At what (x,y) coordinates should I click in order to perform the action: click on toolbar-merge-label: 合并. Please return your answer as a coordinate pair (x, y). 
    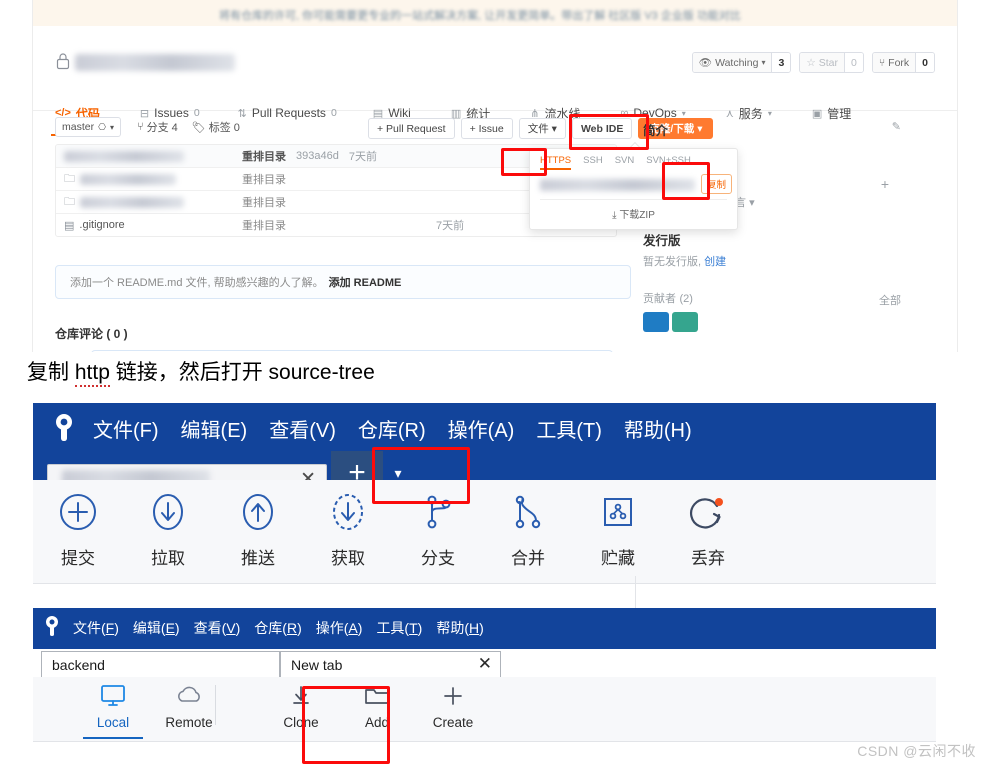
    Looking at the image, I should click on (528, 558).